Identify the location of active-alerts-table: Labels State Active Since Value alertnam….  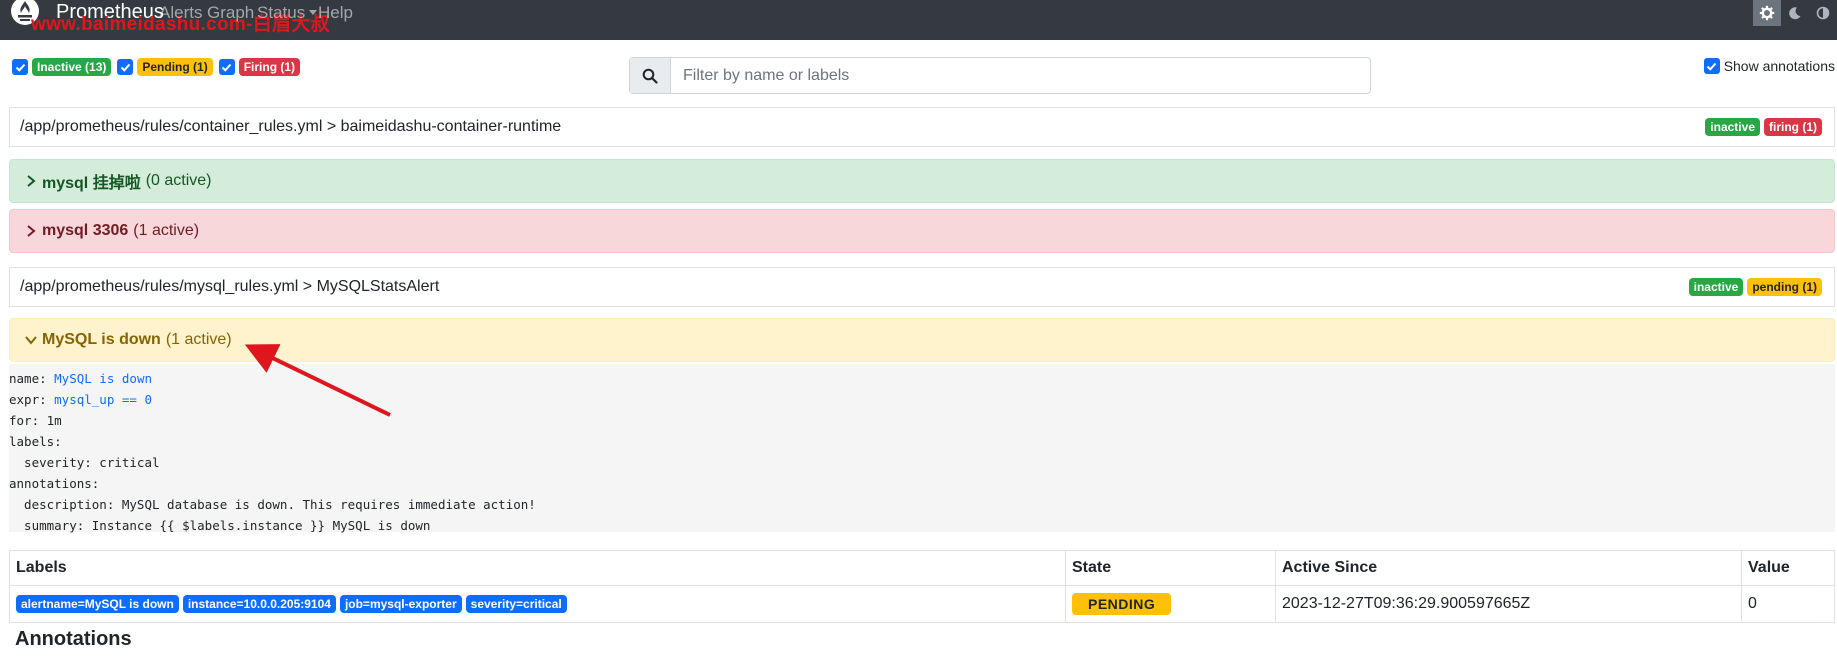
(922, 586).